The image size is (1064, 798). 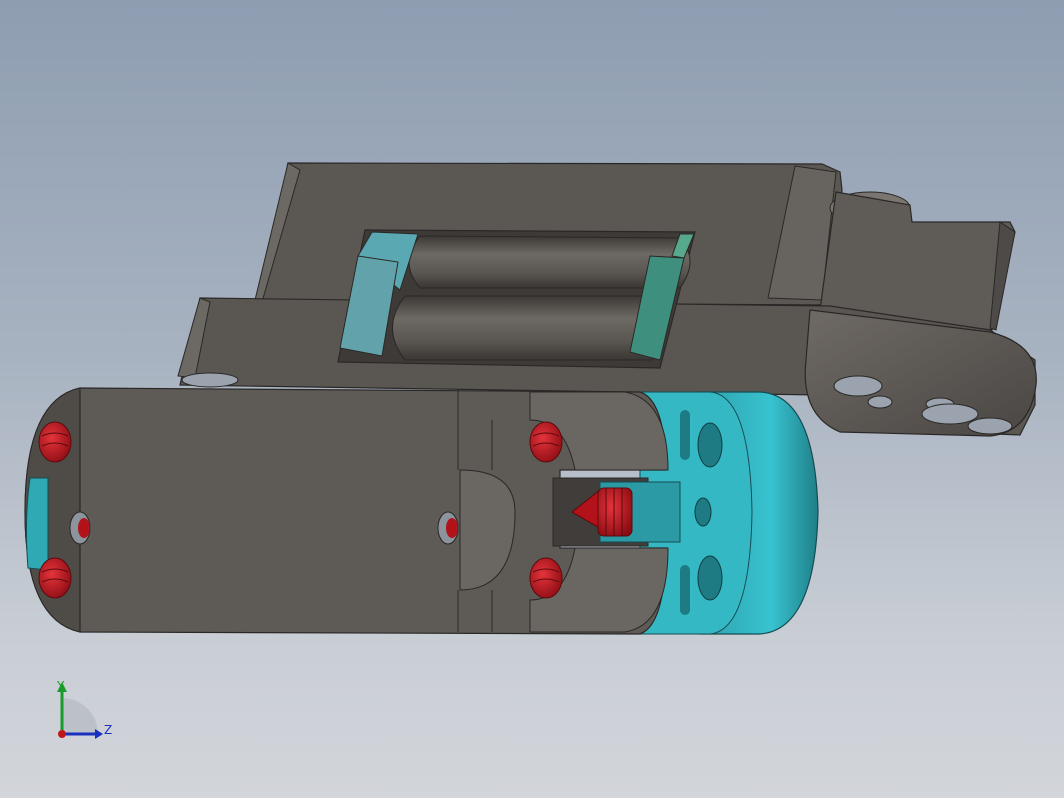 What do you see at coordinates (80, 716) in the screenshot?
I see `orientation-triad: Y Z` at bounding box center [80, 716].